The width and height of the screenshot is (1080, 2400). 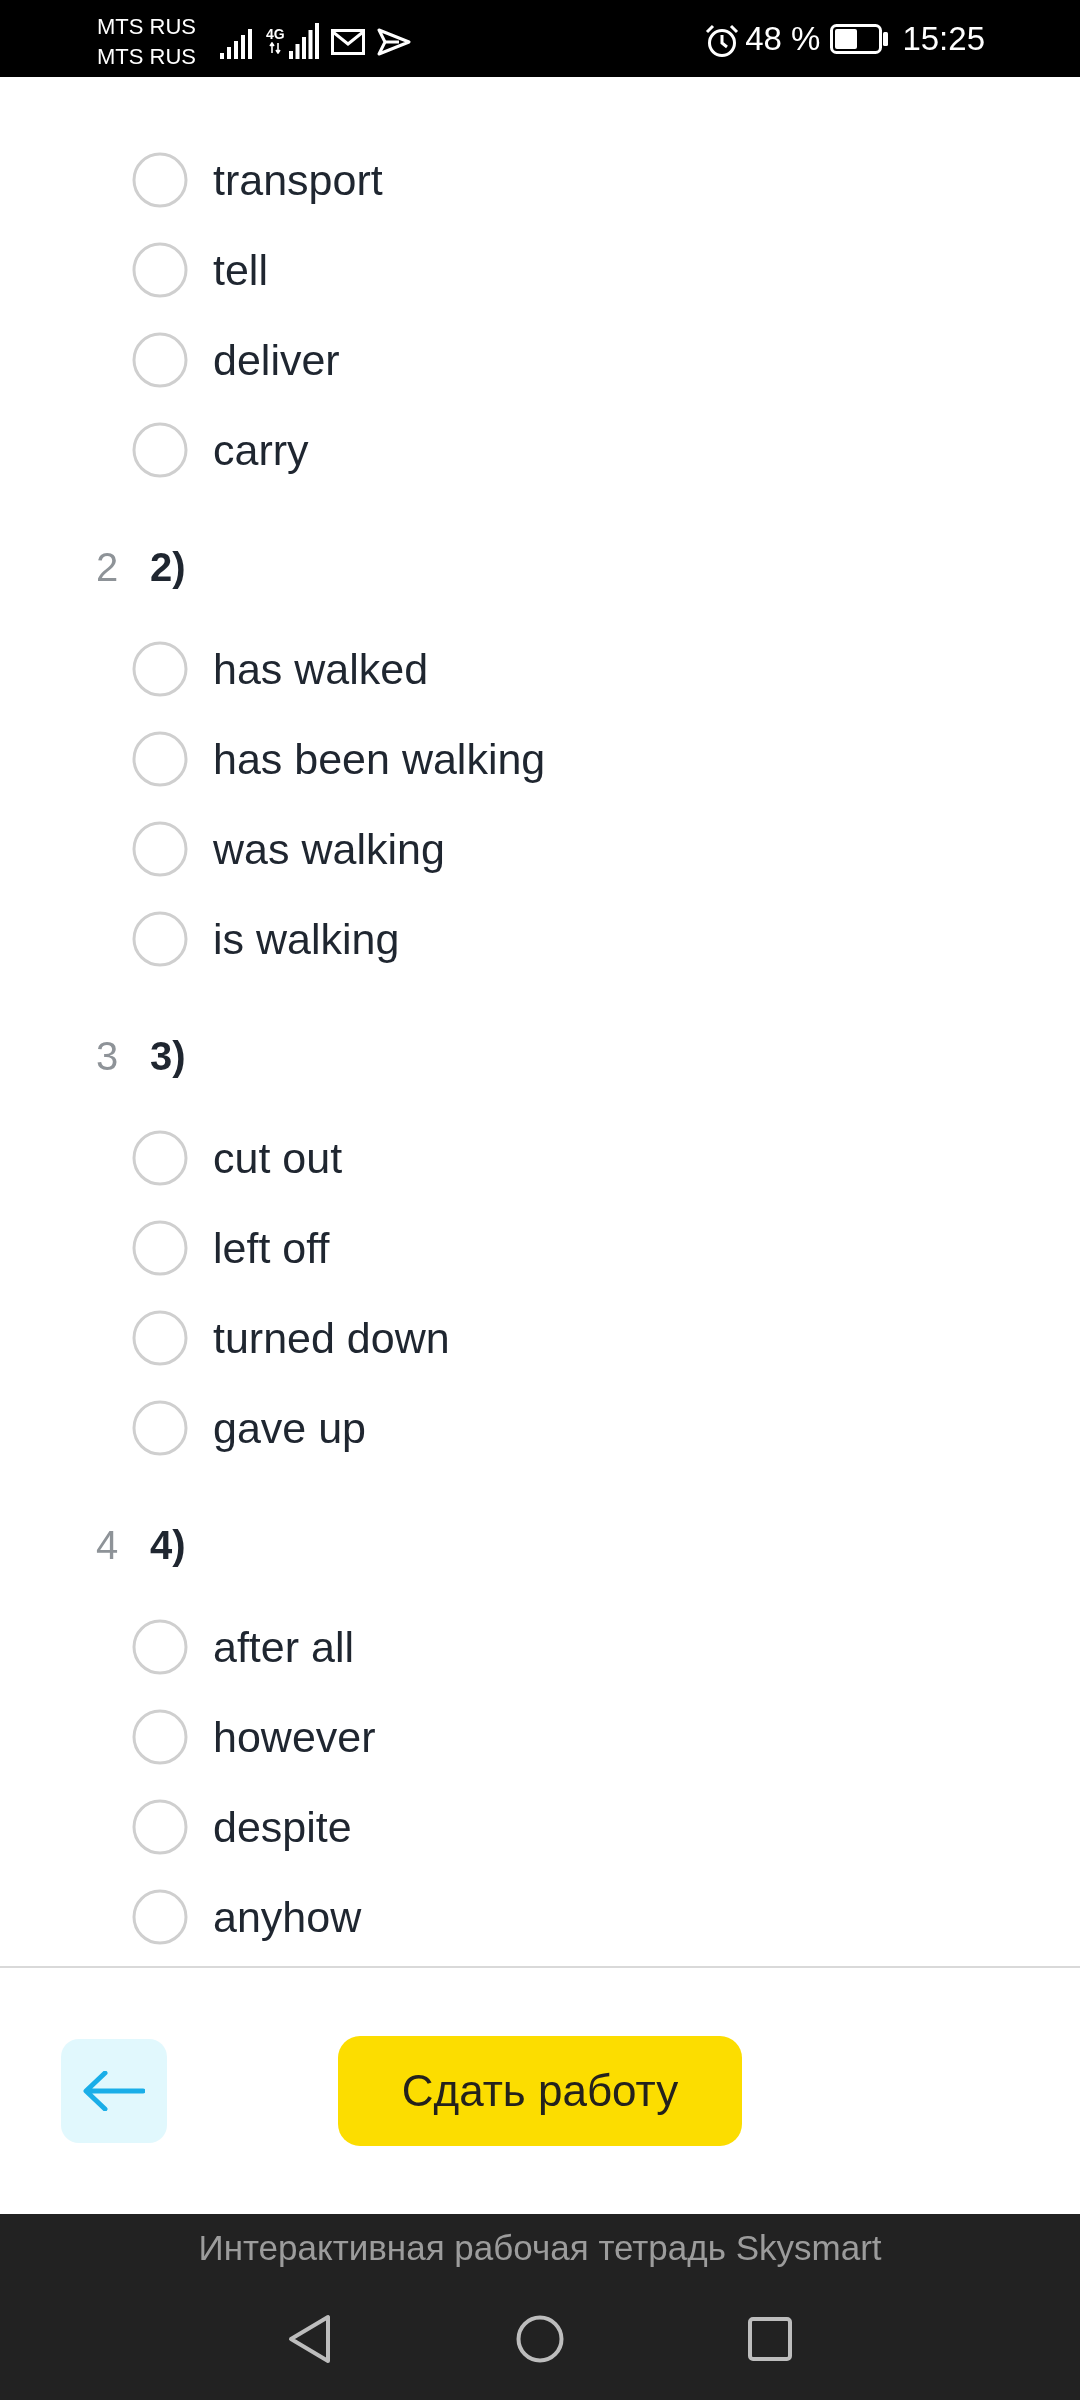 I want to click on answer-option: transport, so click(x=257, y=180).